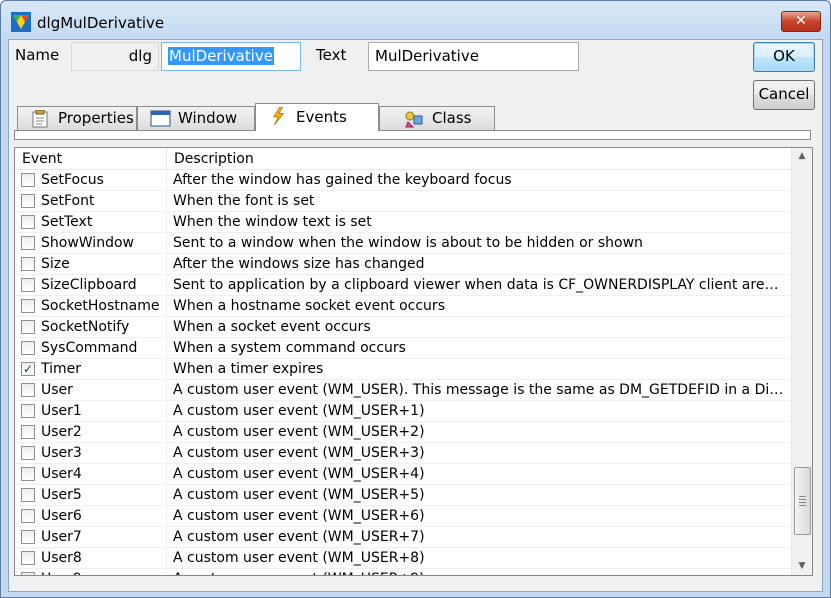  I want to click on table-row: User5 A custom user event (WM_USER+5), so click(403, 495).